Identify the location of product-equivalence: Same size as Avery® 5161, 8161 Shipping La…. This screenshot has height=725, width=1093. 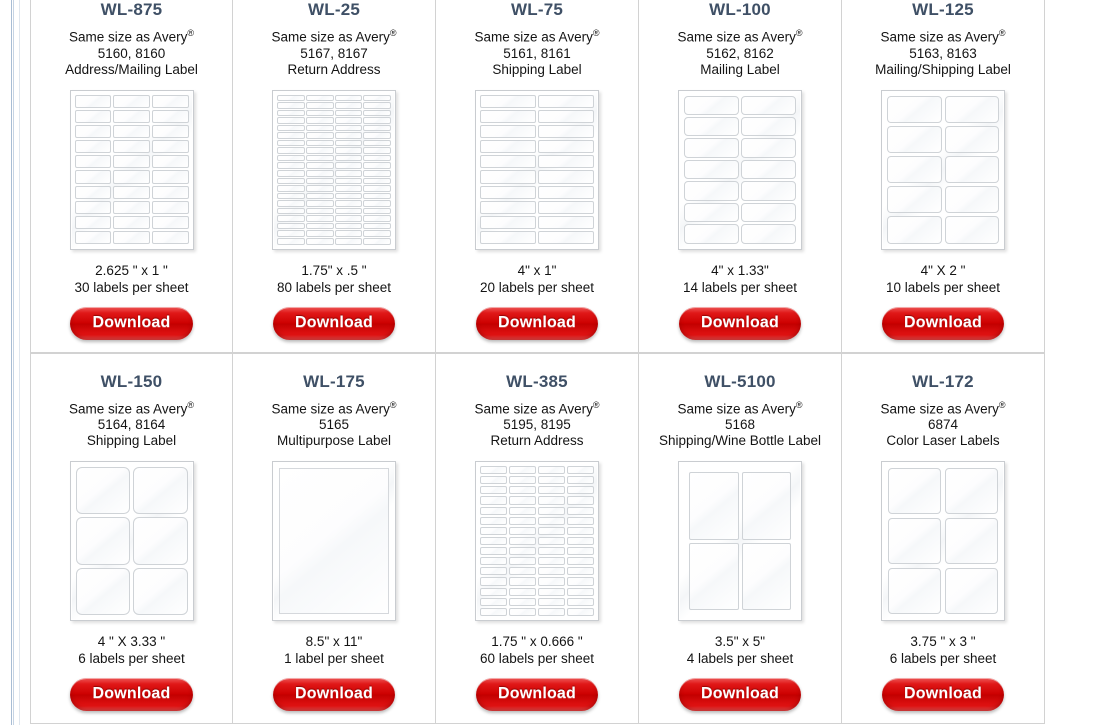
(537, 51).